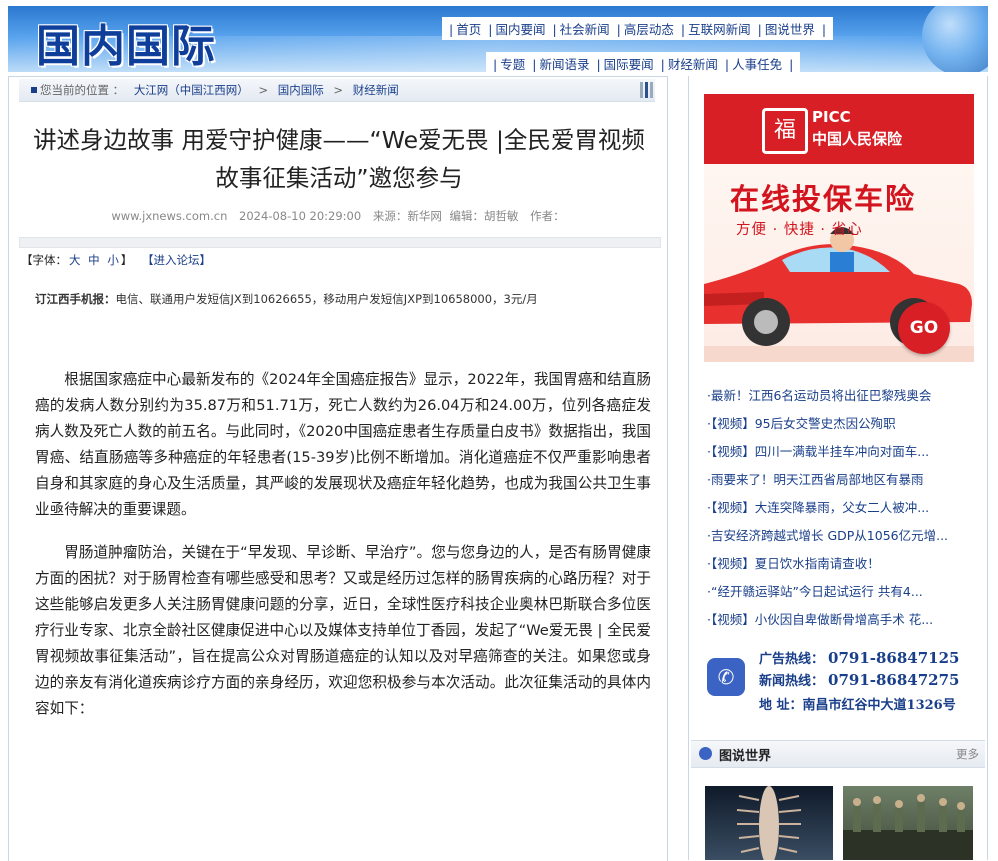 The image size is (998, 861). I want to click on channel-logo: 国内国际, so click(126, 41).